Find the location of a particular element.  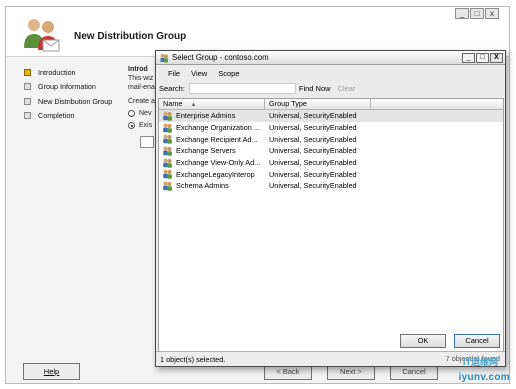

wizard-window-controls: _ □ x is located at coordinates (477, 13).